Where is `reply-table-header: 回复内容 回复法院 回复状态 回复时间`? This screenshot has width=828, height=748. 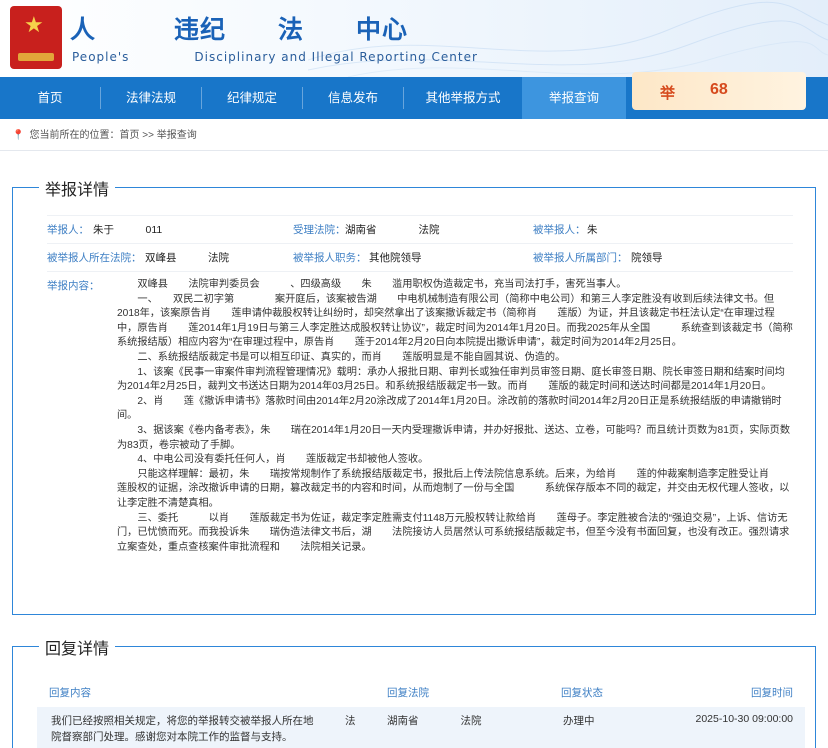
reply-table-header: 回复内容 回复法院 回复状态 回复时间 is located at coordinates (421, 694).